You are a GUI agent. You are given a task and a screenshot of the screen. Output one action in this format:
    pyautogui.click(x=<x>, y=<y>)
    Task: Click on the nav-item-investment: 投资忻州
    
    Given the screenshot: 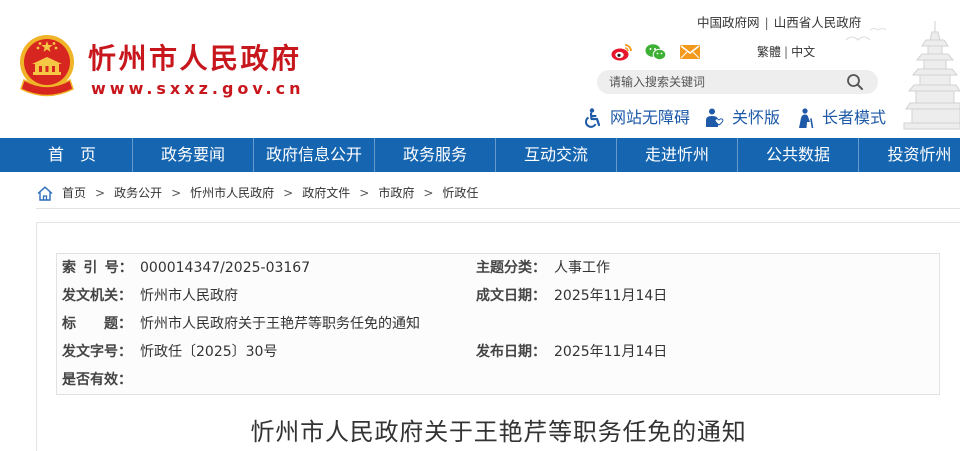 What is the action you would take?
    pyautogui.click(x=909, y=155)
    